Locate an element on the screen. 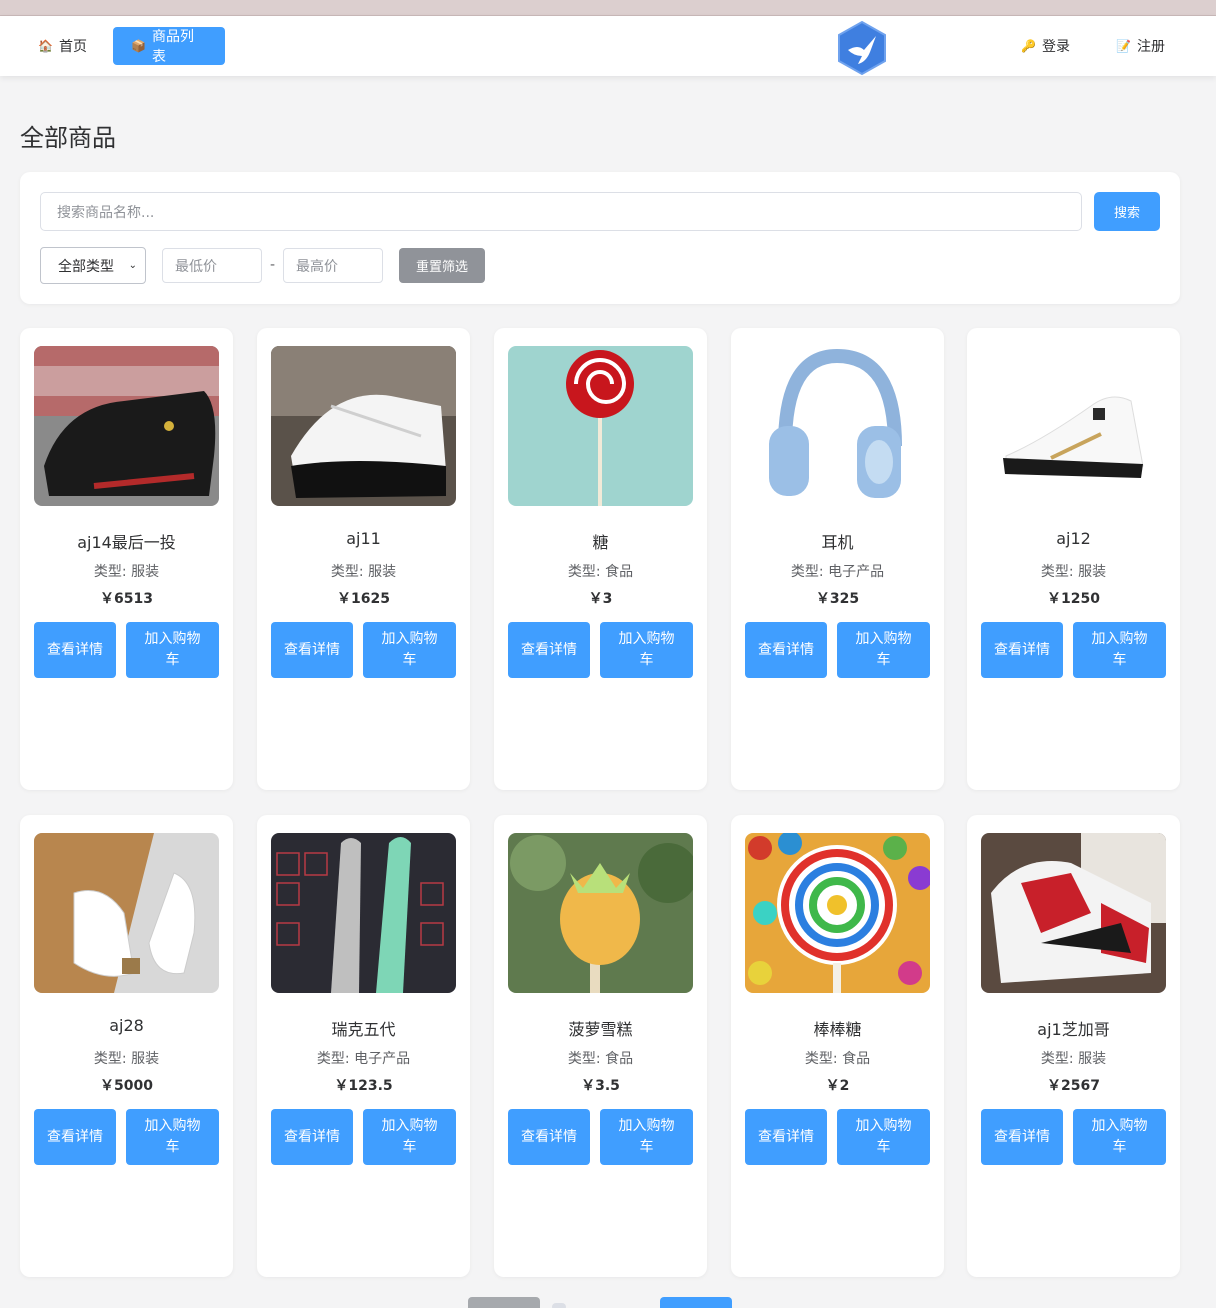  product-price: ￥3 is located at coordinates (600, 599).